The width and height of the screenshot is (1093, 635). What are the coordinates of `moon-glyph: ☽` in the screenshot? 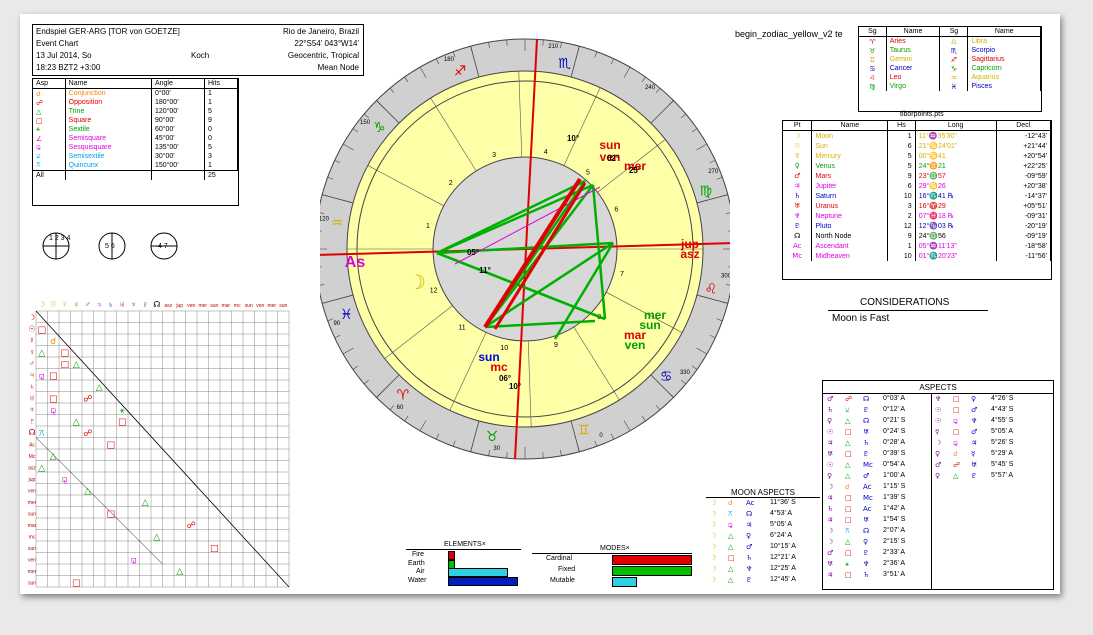 It's located at (713, 503).